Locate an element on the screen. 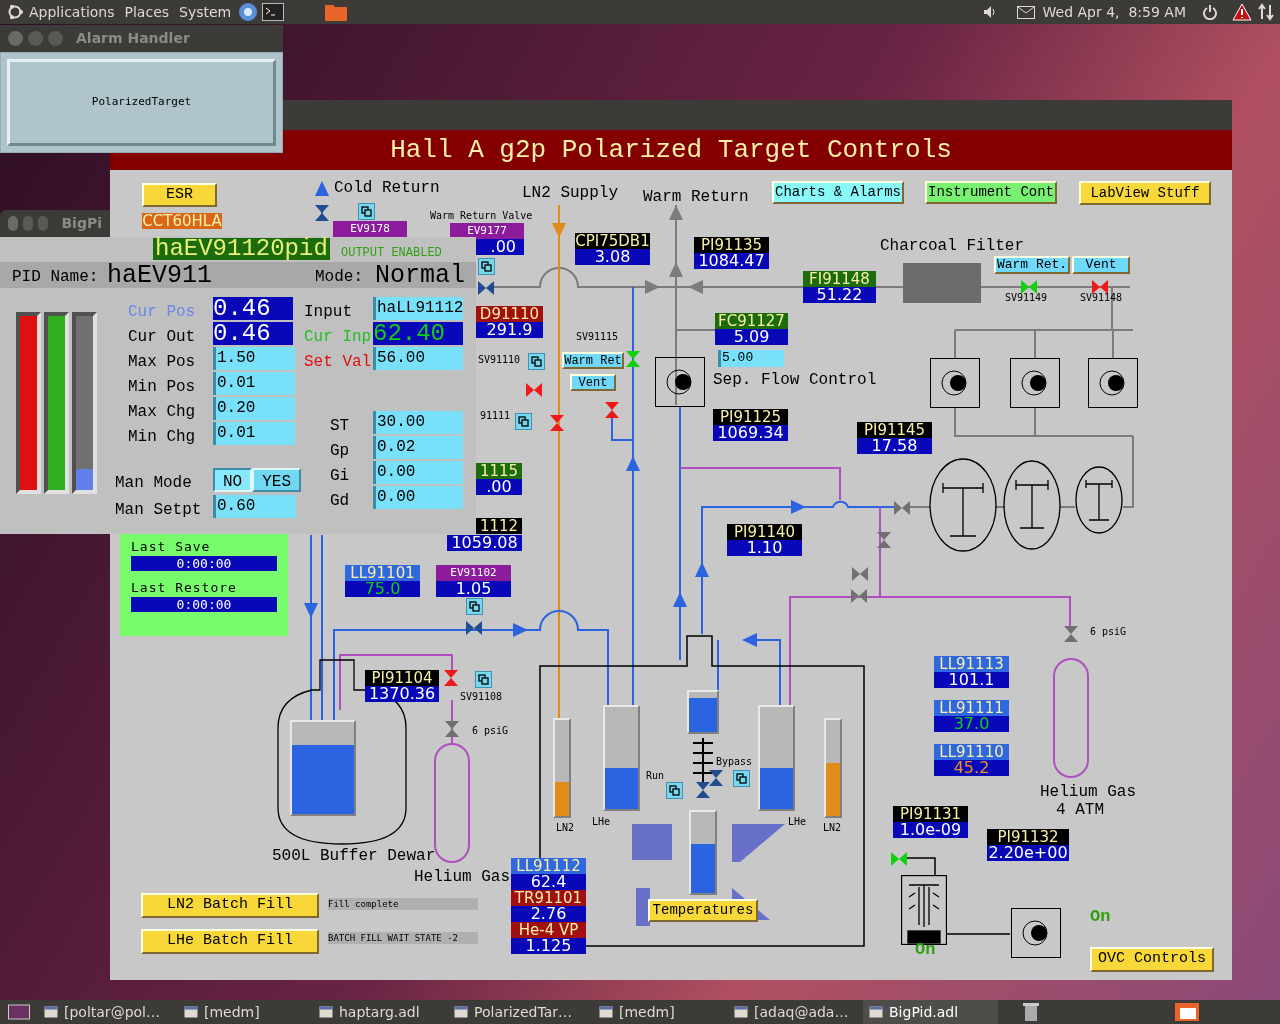  input-field: 0.20 is located at coordinates (254, 408).